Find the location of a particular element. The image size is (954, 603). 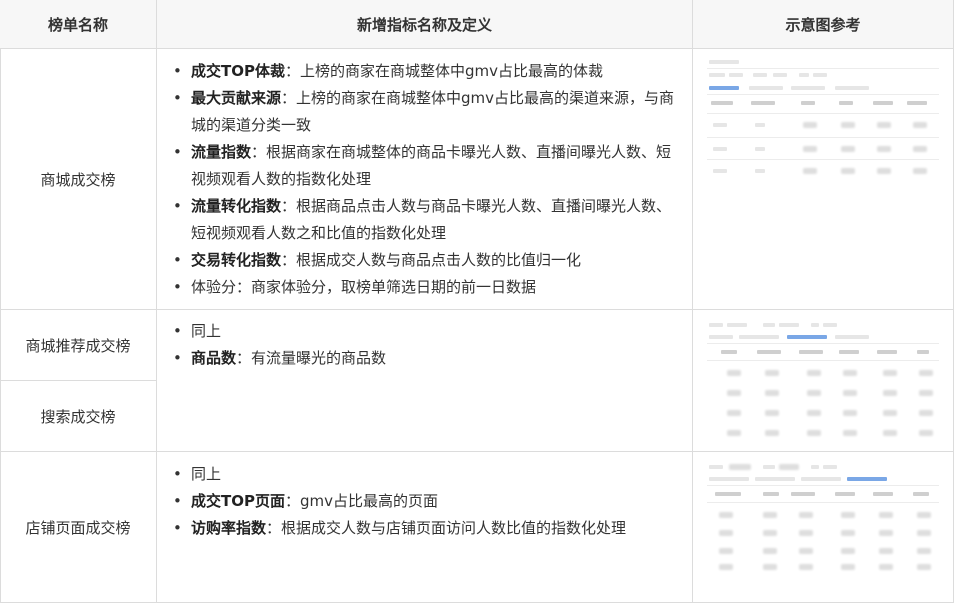

reference-image-cell-recommend-search is located at coordinates (823, 381).